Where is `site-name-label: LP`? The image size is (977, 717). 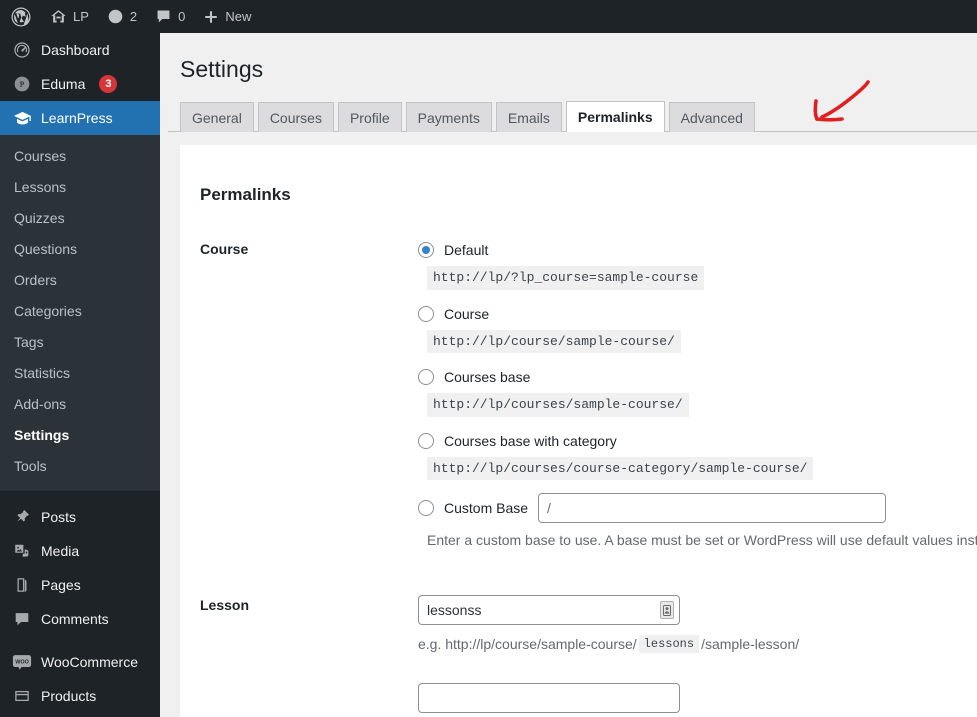
site-name-label: LP is located at coordinates (81, 16).